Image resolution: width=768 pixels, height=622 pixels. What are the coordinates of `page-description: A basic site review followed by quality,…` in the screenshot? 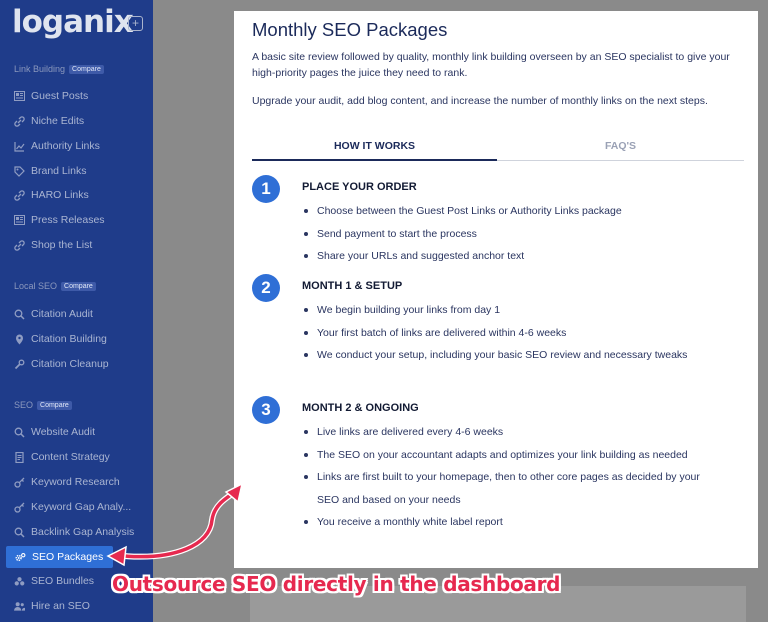 It's located at (491, 65).